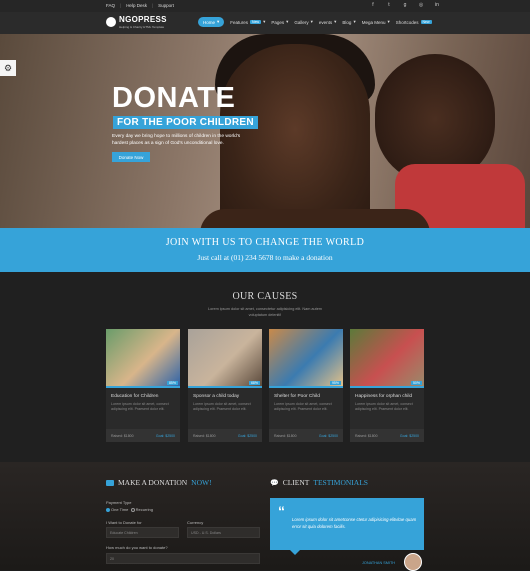  What do you see at coordinates (119, 502) in the screenshot?
I see `payment-type-label: Payment Type` at bounding box center [119, 502].